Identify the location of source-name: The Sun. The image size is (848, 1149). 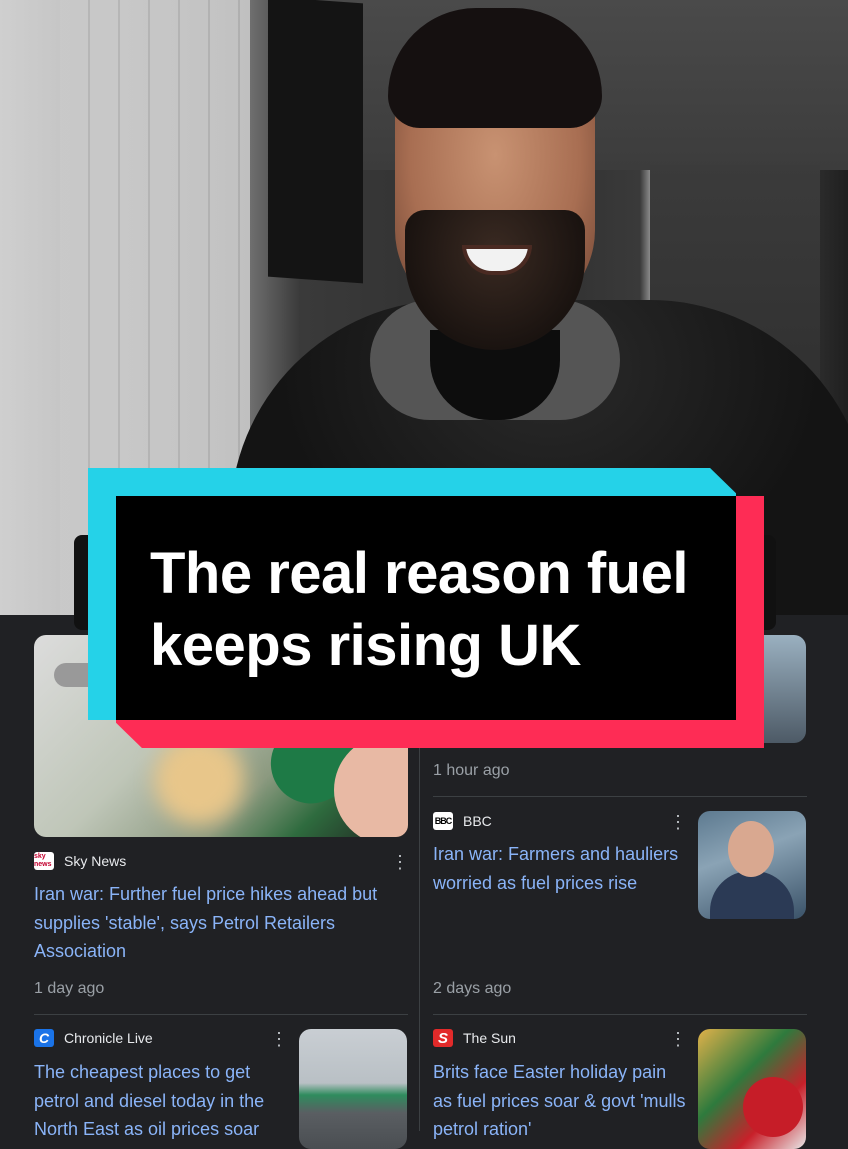
(489, 1038).